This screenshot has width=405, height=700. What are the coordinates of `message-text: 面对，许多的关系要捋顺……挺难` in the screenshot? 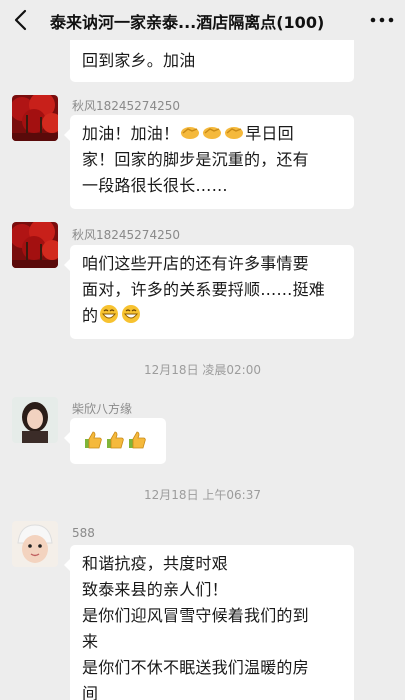 It's located at (204, 289).